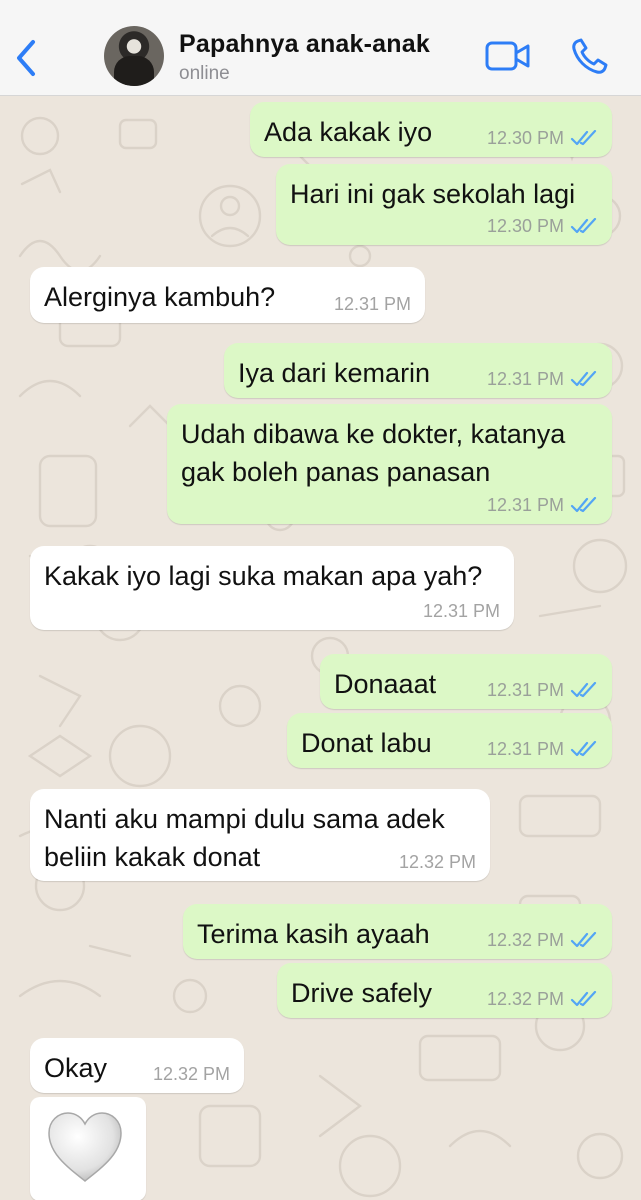  I want to click on message-text: Kakak iyo lagi suka makan apa yah?, so click(263, 576).